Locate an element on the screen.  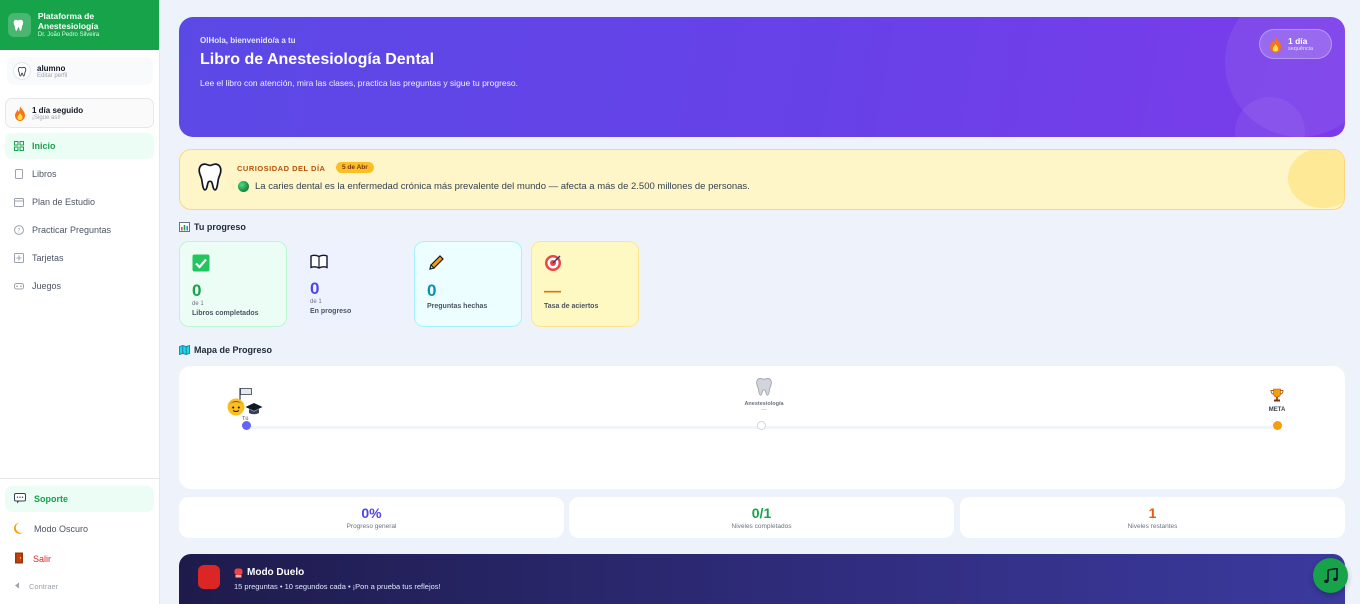
map-icon is located at coordinates (184, 350).